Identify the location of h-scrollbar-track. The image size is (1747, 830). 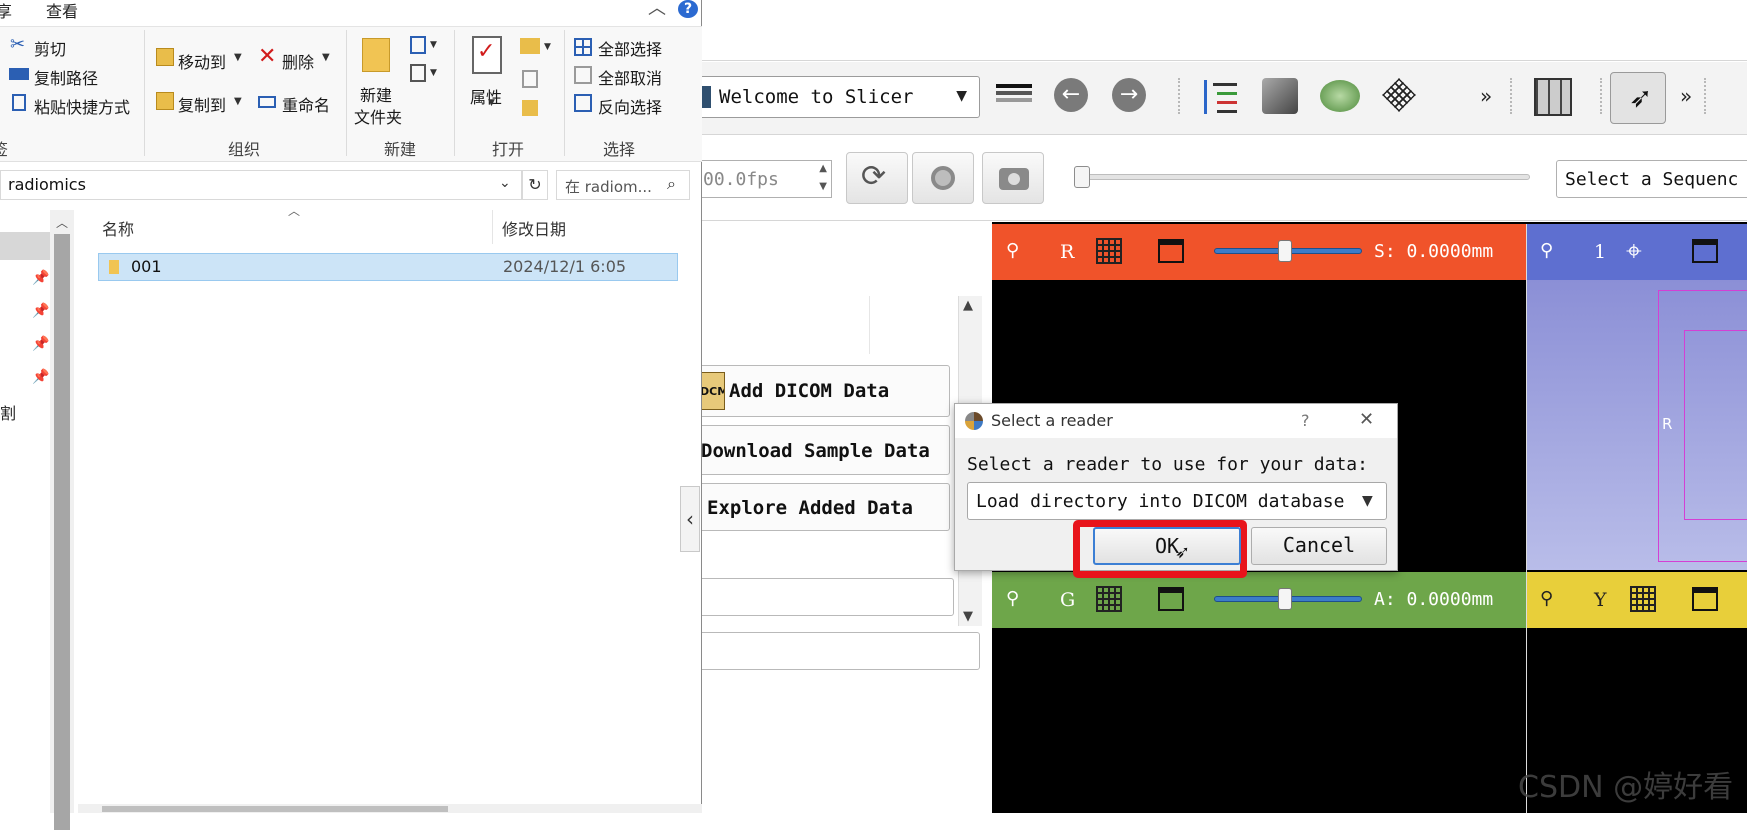
(390, 808).